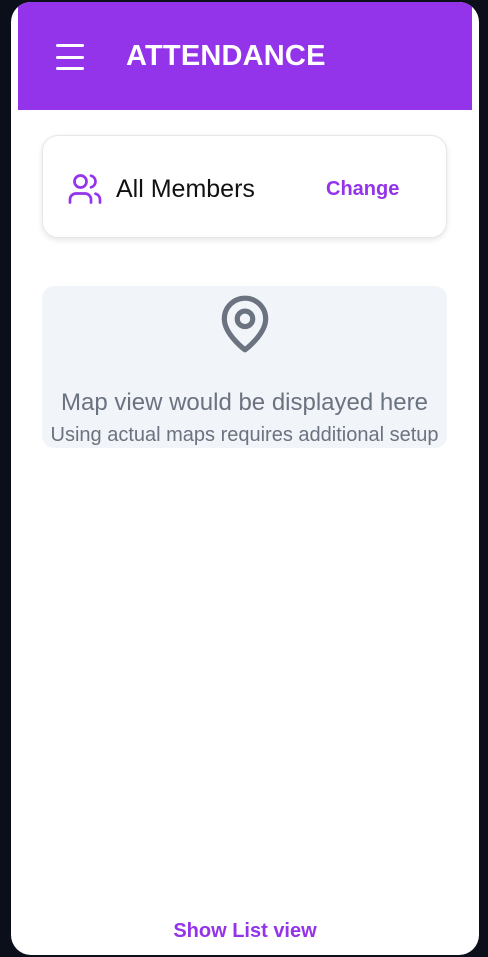  I want to click on page-title: ATTENDANCE, so click(226, 56).